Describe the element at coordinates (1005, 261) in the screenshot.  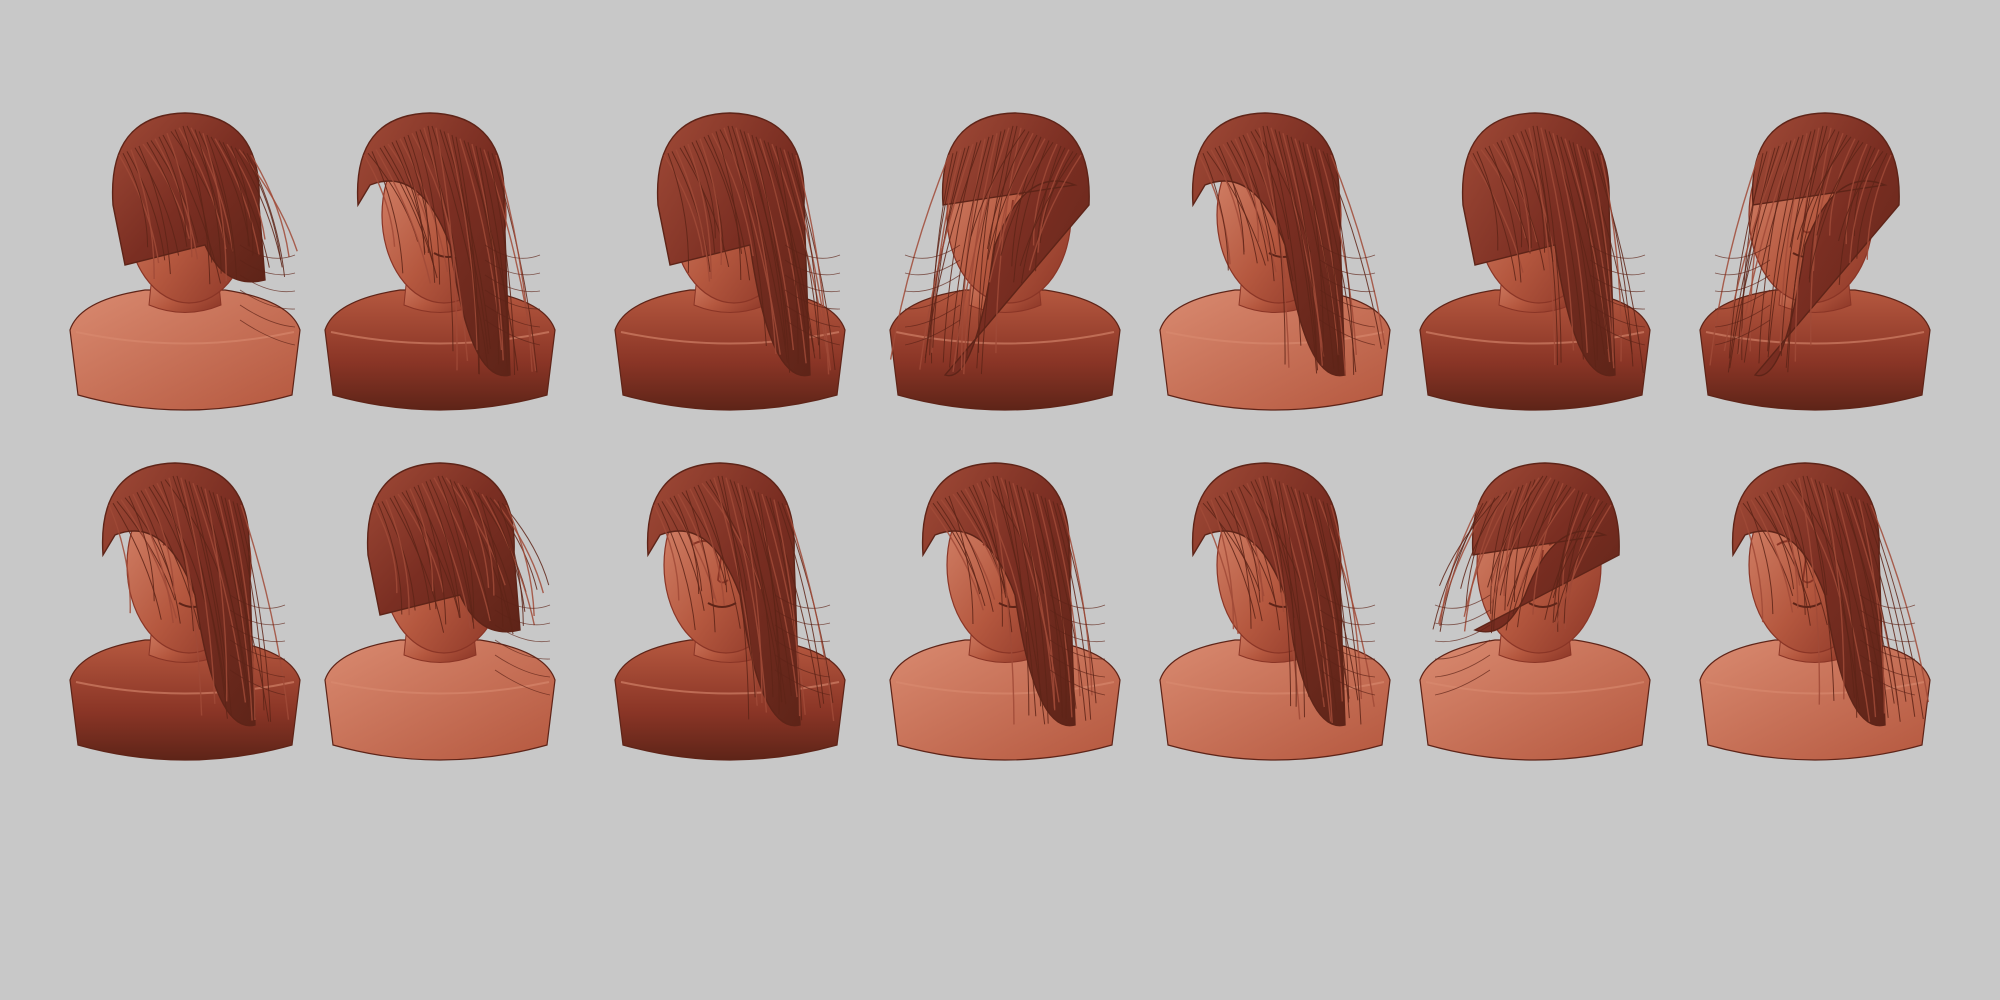
I see `sculpt-view-t4` at that location.